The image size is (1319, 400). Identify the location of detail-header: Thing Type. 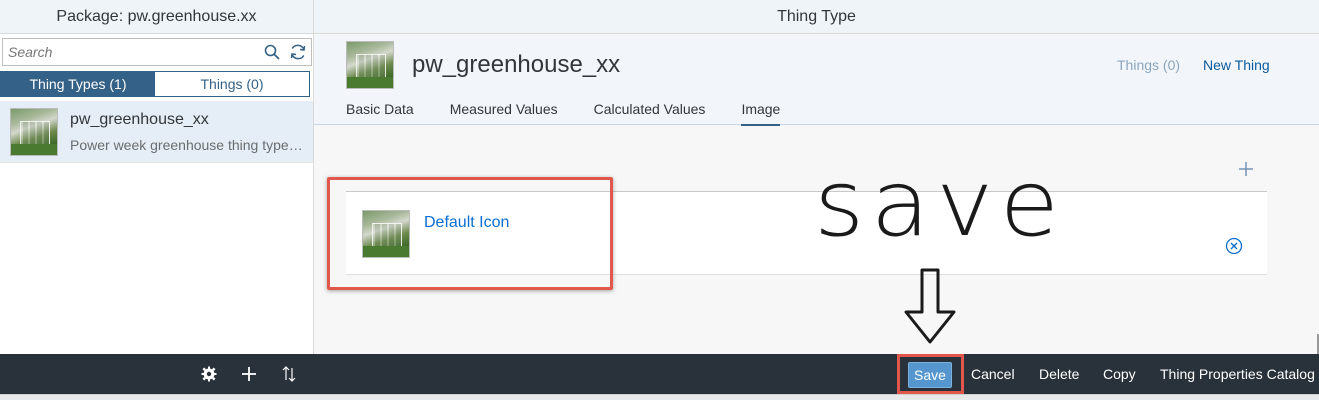
(816, 17).